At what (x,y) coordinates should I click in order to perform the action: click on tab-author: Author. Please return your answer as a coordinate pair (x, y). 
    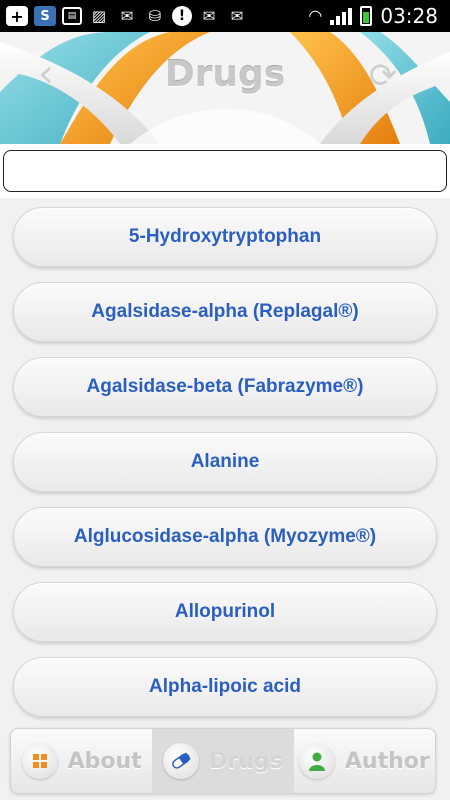
    Looking at the image, I should click on (364, 761).